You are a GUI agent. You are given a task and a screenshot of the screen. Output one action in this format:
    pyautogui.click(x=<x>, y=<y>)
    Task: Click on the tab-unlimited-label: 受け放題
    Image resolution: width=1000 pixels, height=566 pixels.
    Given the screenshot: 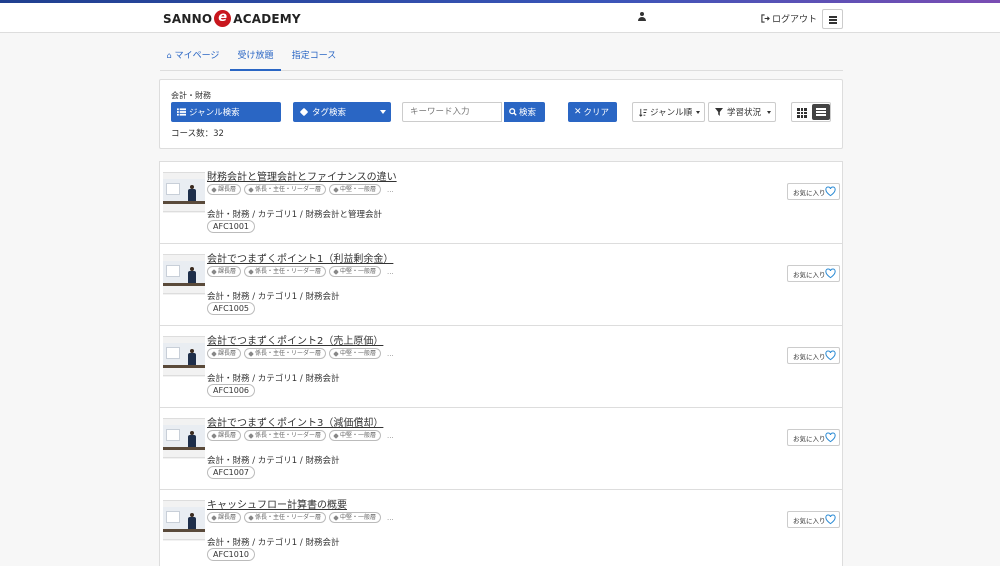 What is the action you would take?
    pyautogui.click(x=255, y=56)
    